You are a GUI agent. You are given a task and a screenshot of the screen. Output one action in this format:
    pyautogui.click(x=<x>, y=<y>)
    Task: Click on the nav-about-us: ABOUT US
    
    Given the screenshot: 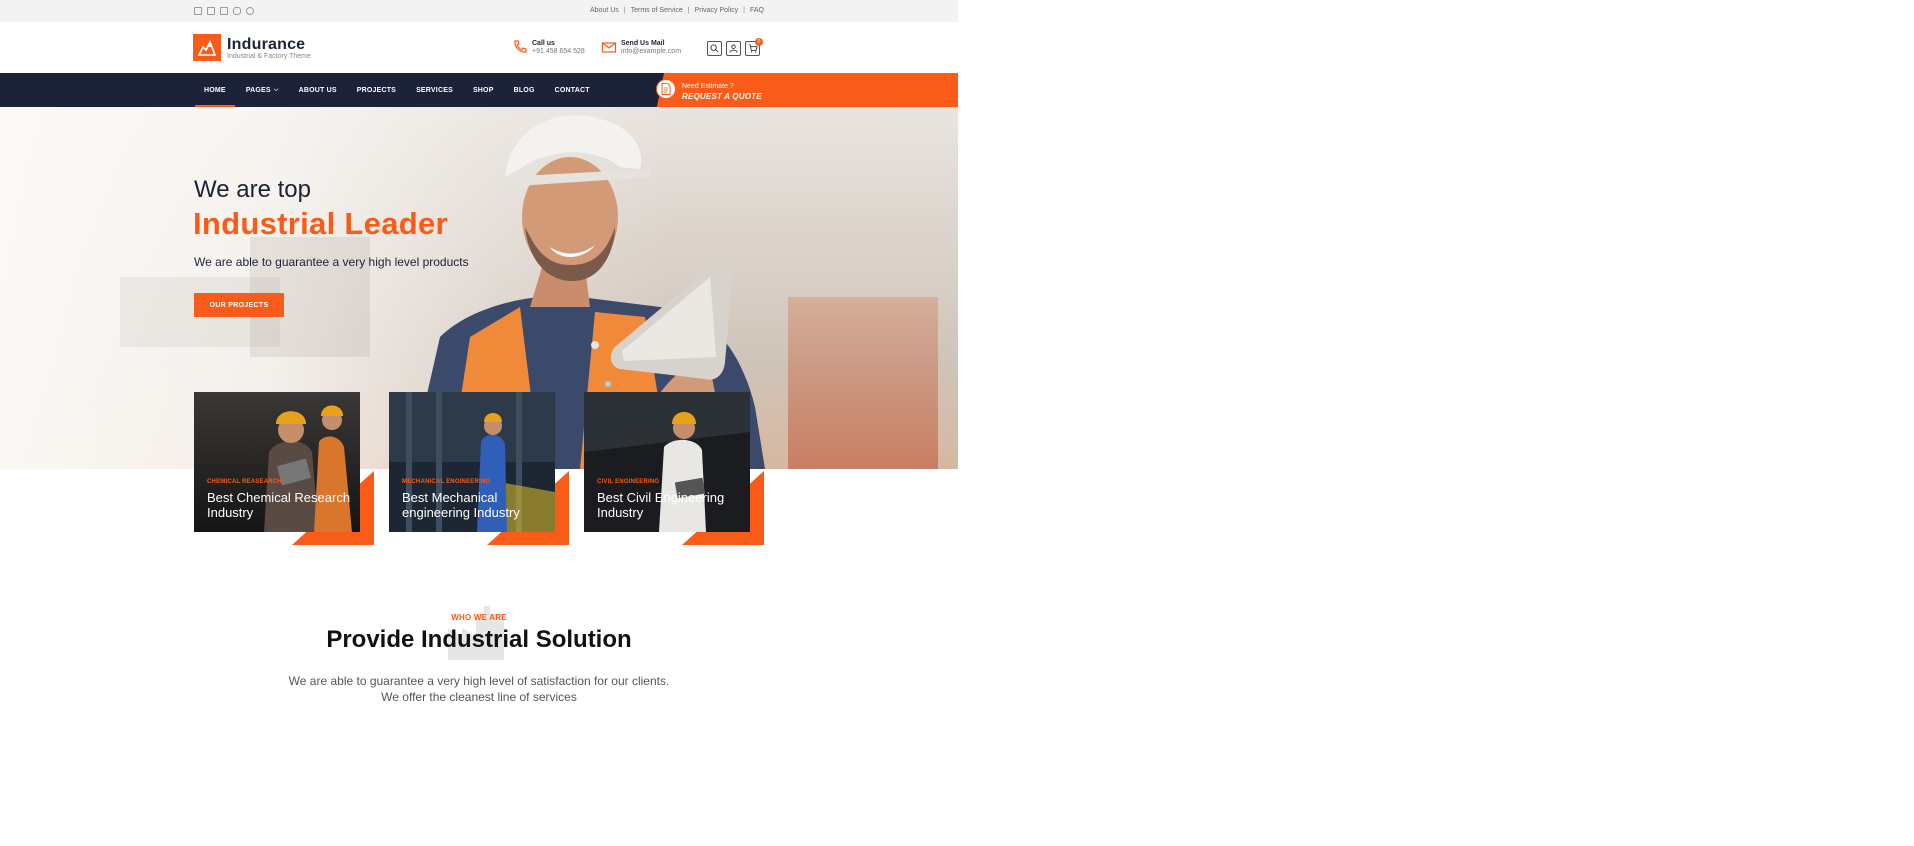 What is the action you would take?
    pyautogui.click(x=318, y=90)
    